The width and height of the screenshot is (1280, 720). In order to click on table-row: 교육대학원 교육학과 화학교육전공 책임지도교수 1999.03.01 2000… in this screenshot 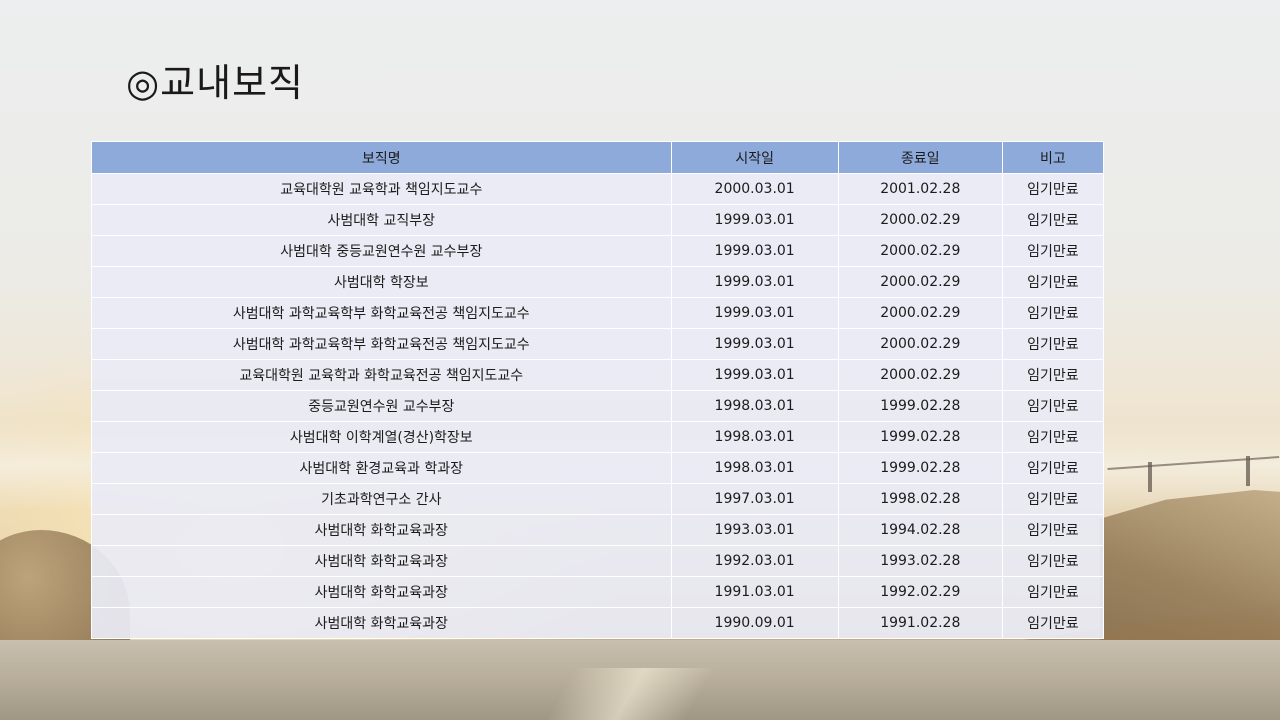, I will do `click(598, 375)`.